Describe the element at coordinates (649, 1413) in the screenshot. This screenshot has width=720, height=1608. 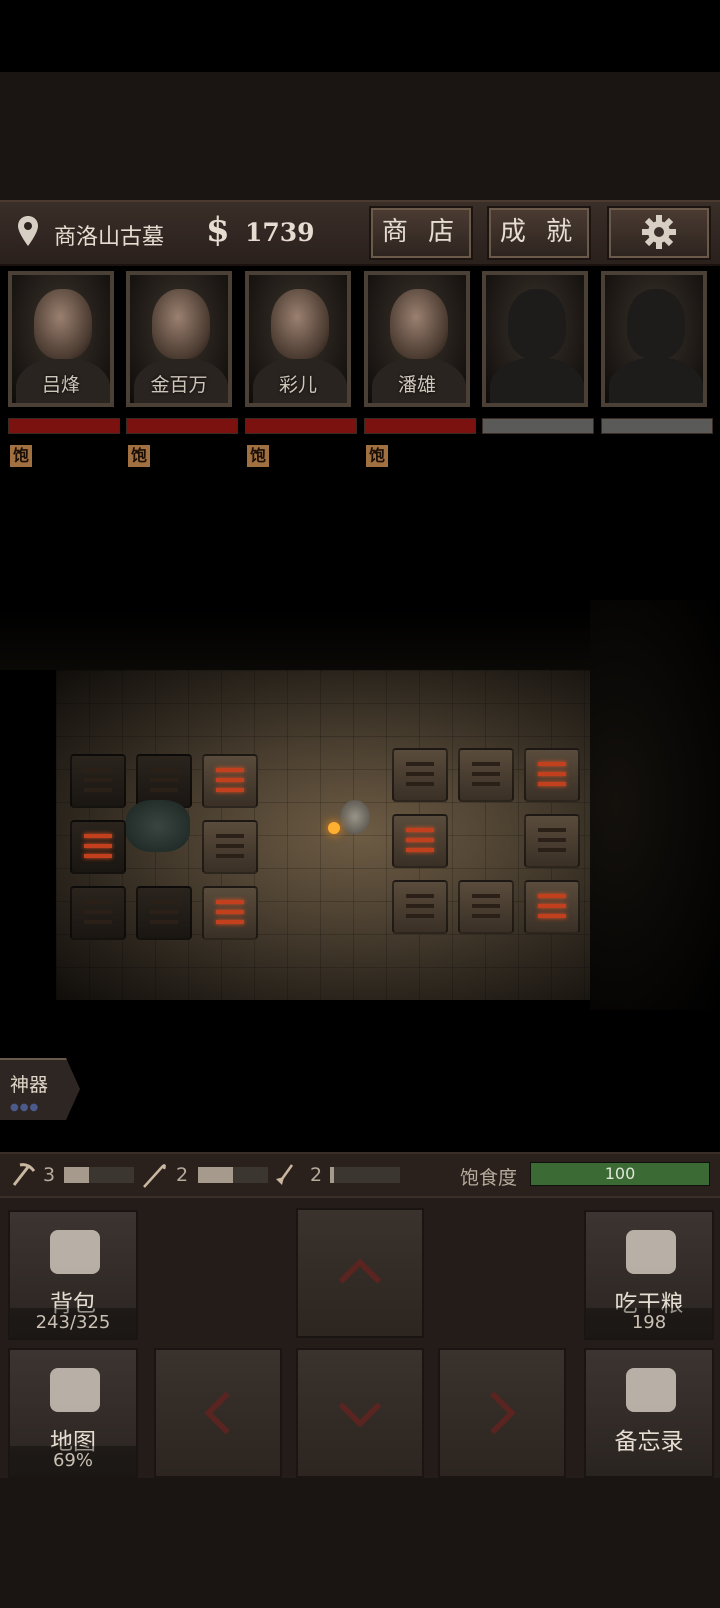
I see `memo-button: 备忘录` at that location.